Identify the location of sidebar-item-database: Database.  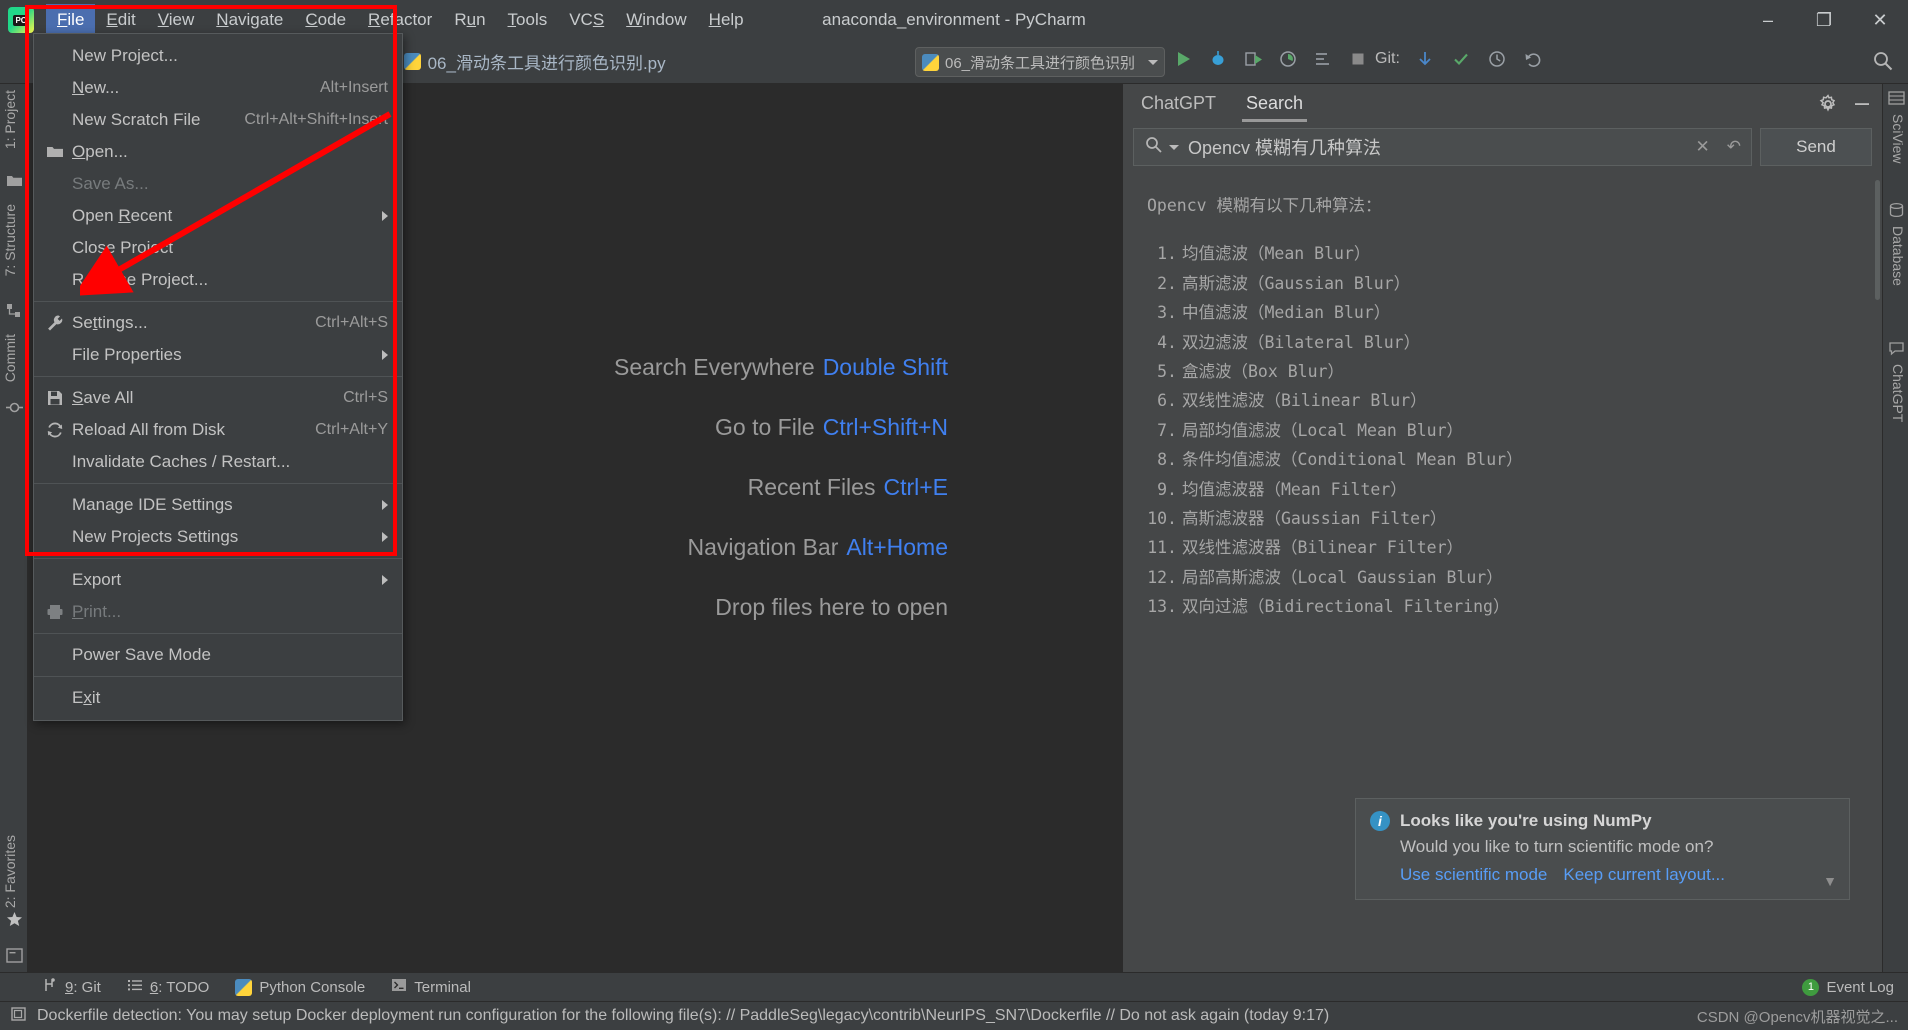
(1898, 256).